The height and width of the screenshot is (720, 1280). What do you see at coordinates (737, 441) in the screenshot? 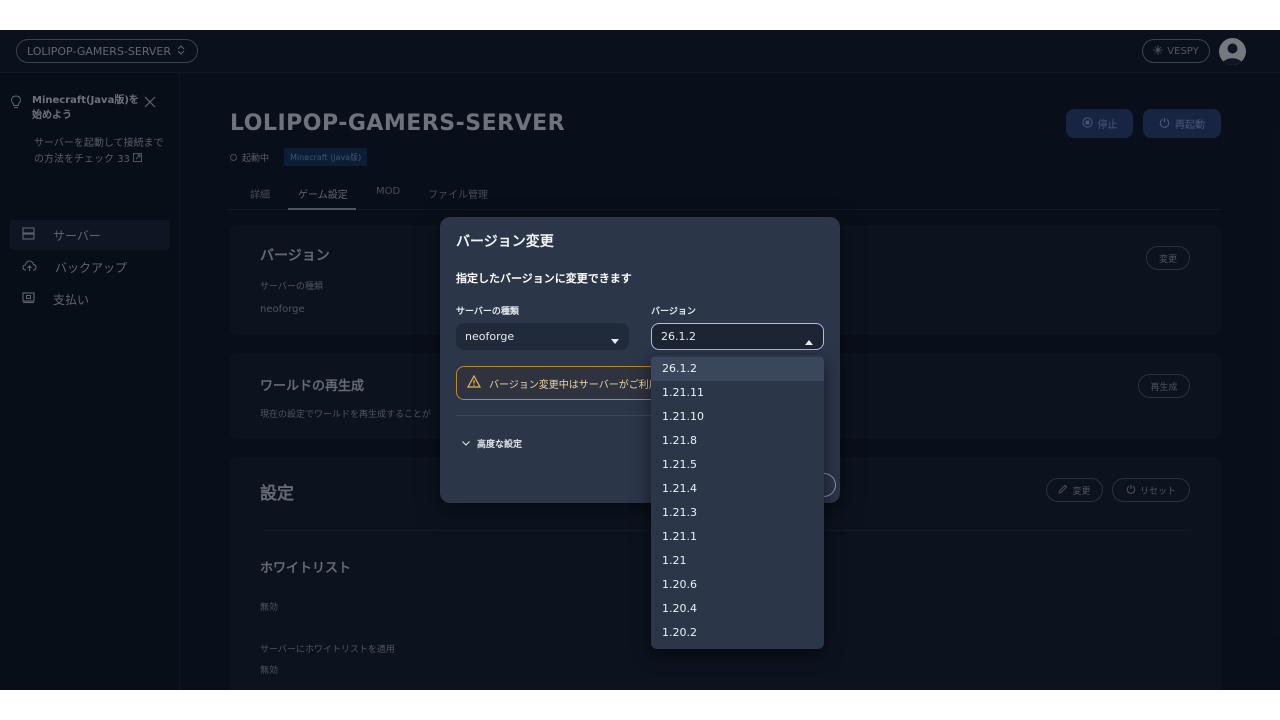
I see `version-option: 1.21.8` at bounding box center [737, 441].